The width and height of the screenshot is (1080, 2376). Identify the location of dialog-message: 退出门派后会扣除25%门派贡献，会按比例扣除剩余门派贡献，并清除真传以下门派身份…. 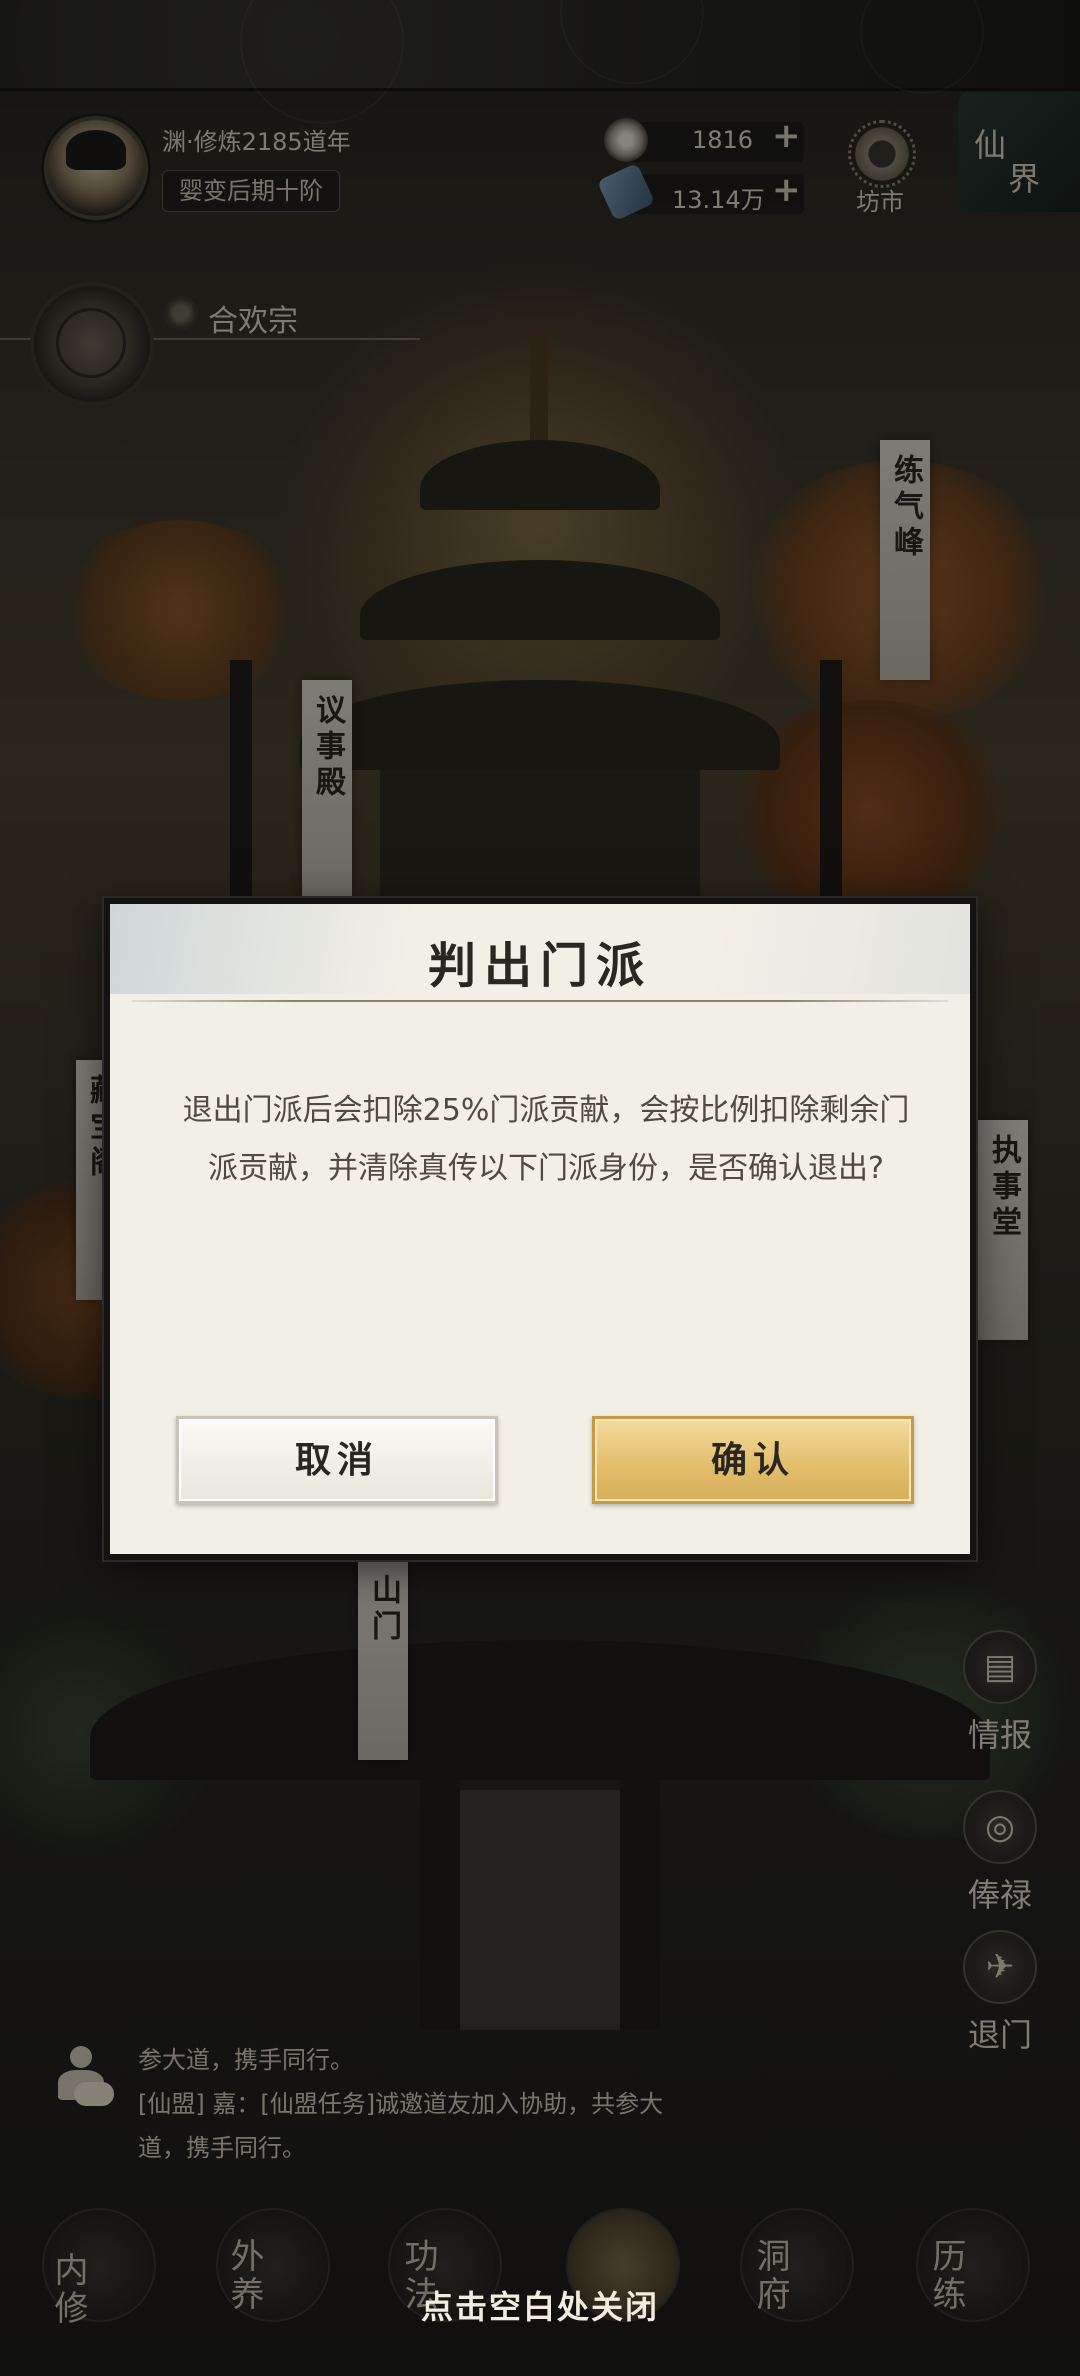
(546, 1139).